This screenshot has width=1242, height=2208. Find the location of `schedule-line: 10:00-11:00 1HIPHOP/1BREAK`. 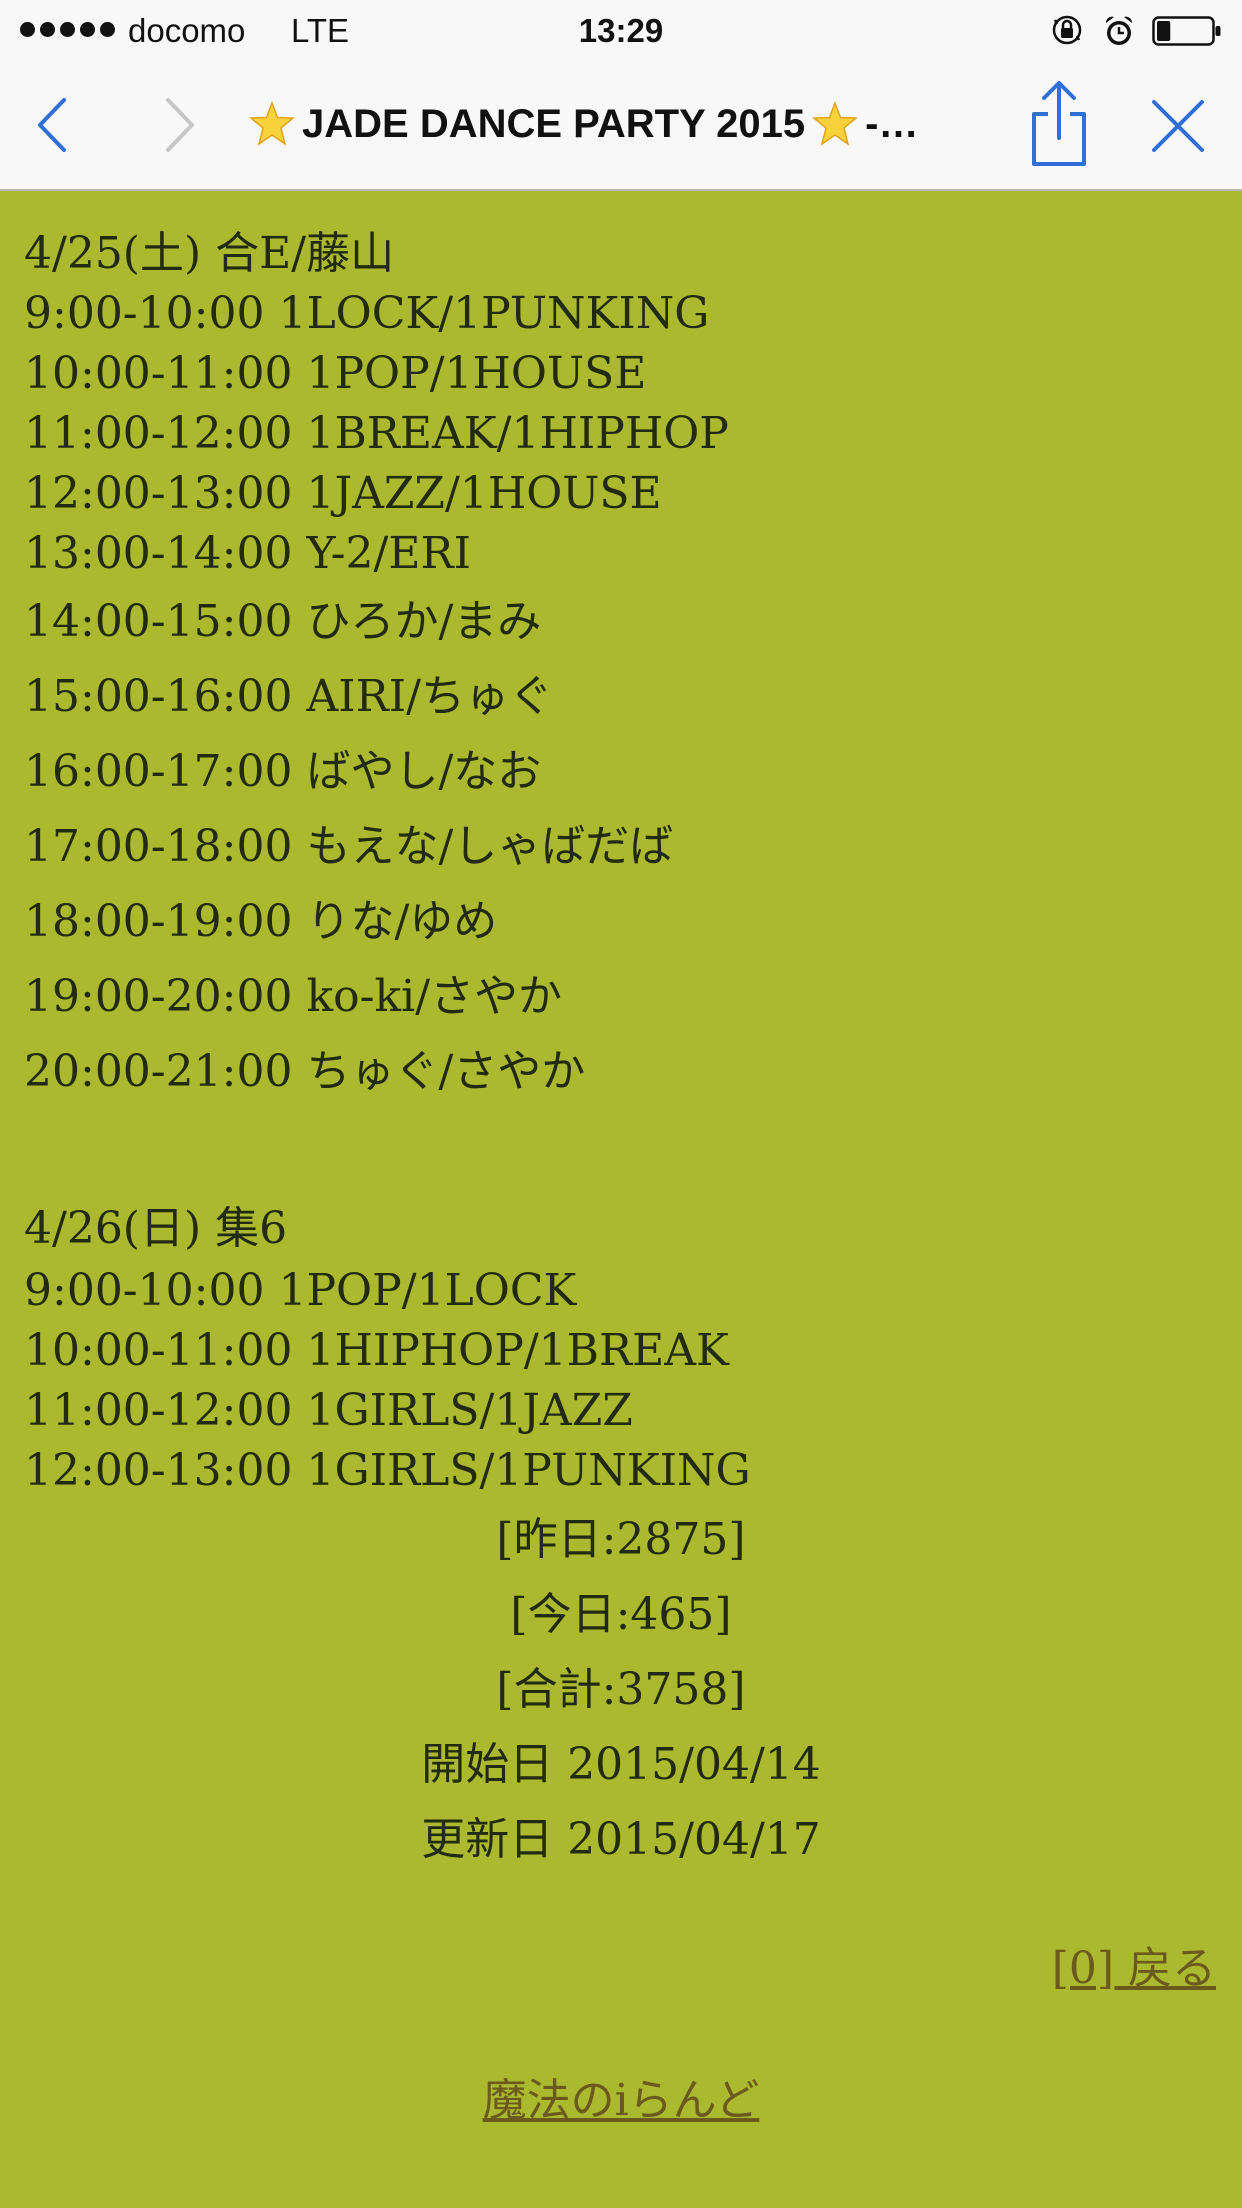

schedule-line: 10:00-11:00 1HIPHOP/1BREAK is located at coordinates (376, 1350).